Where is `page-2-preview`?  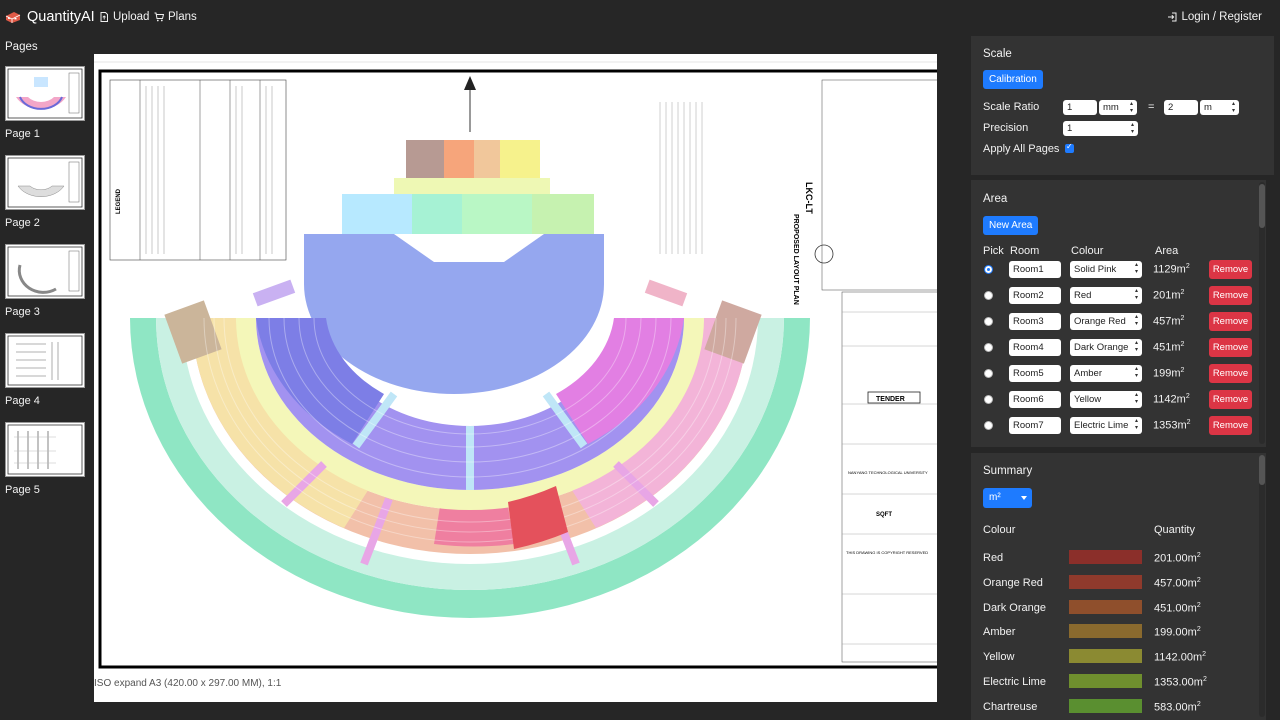
page-2-preview is located at coordinates (45, 182).